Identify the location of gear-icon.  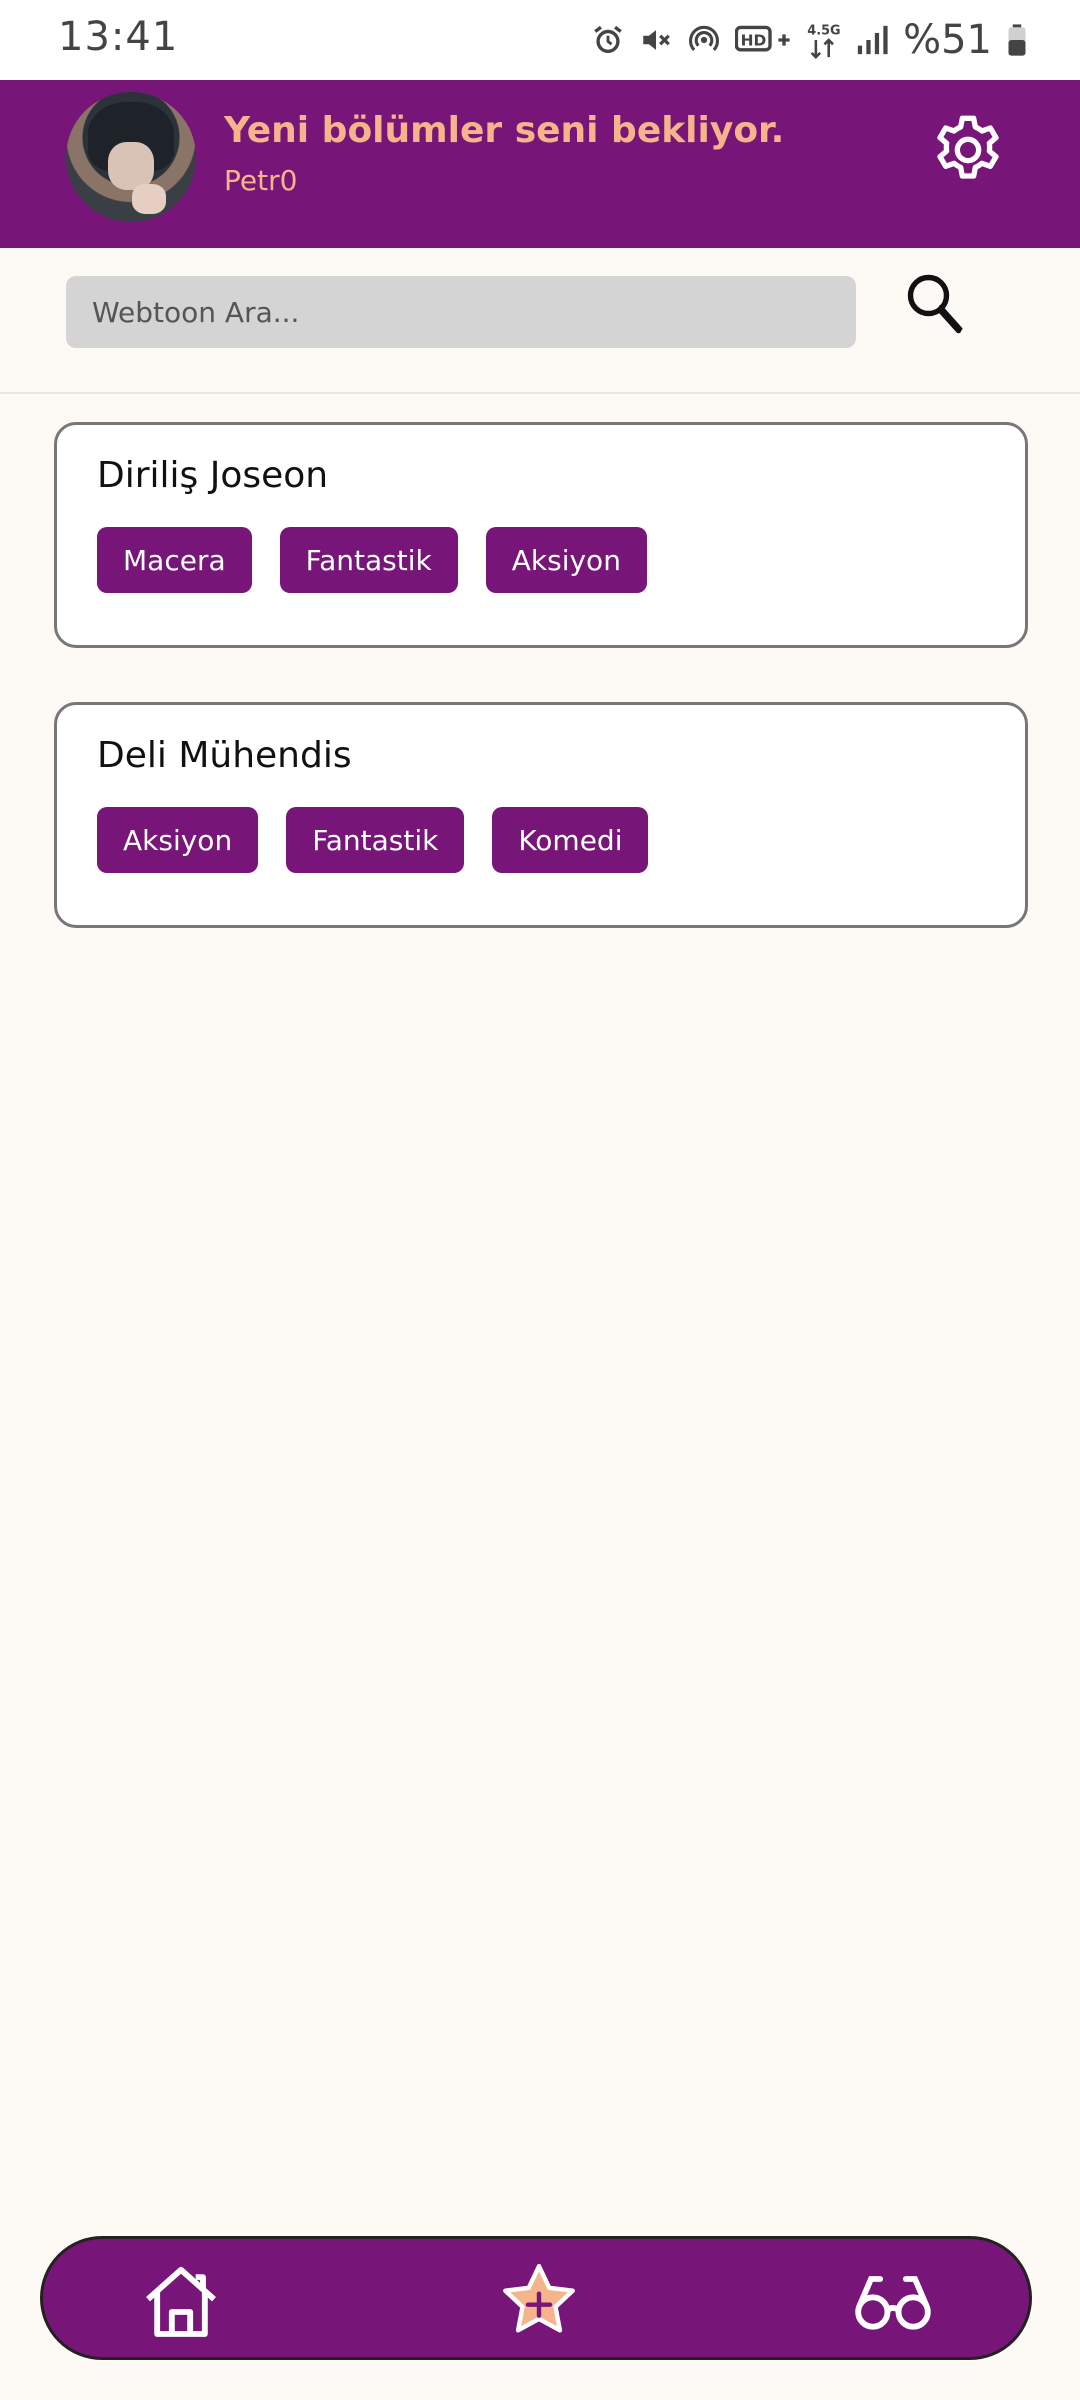
(968, 147).